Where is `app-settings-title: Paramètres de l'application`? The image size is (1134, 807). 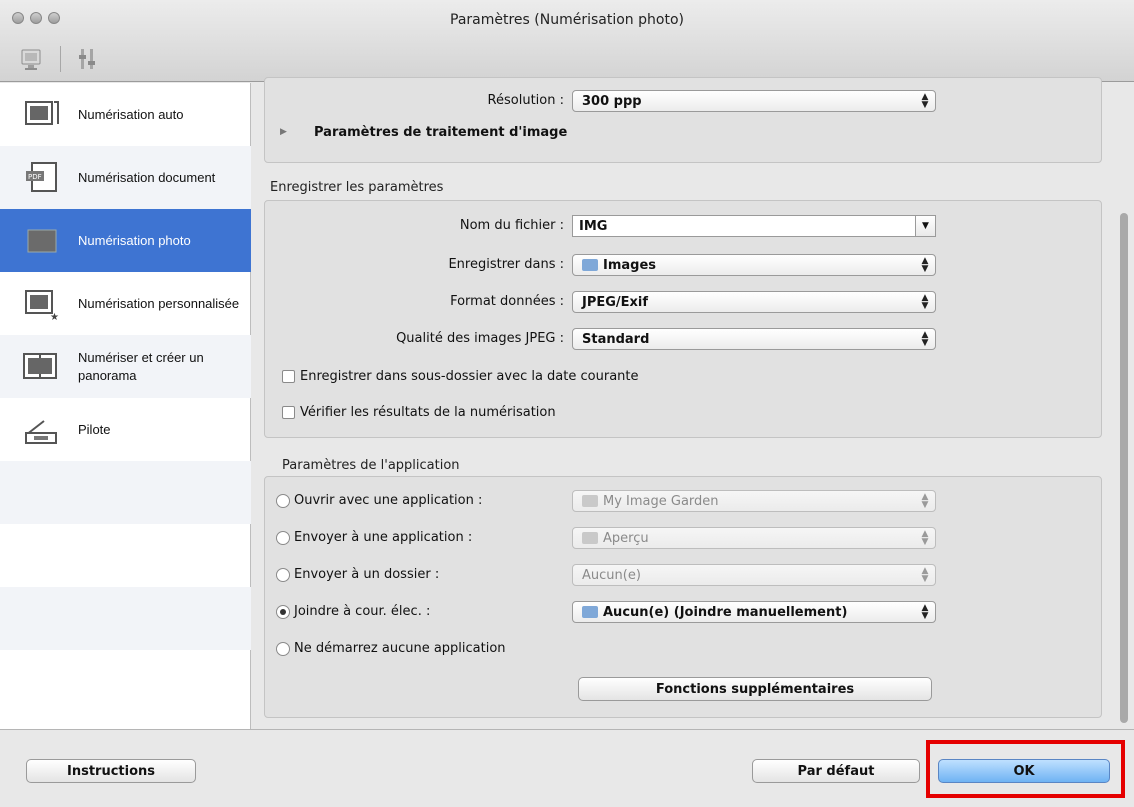 app-settings-title: Paramètres de l'application is located at coordinates (371, 465).